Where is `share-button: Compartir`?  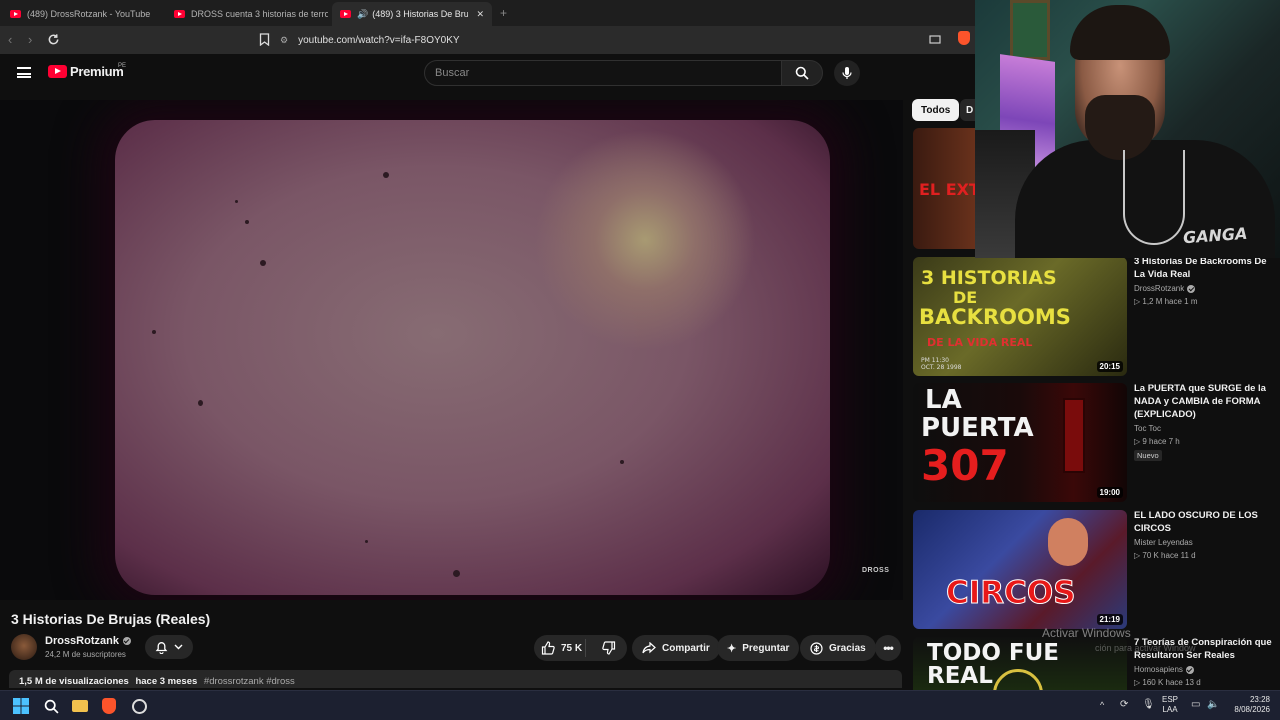
share-button: Compartir is located at coordinates (676, 648).